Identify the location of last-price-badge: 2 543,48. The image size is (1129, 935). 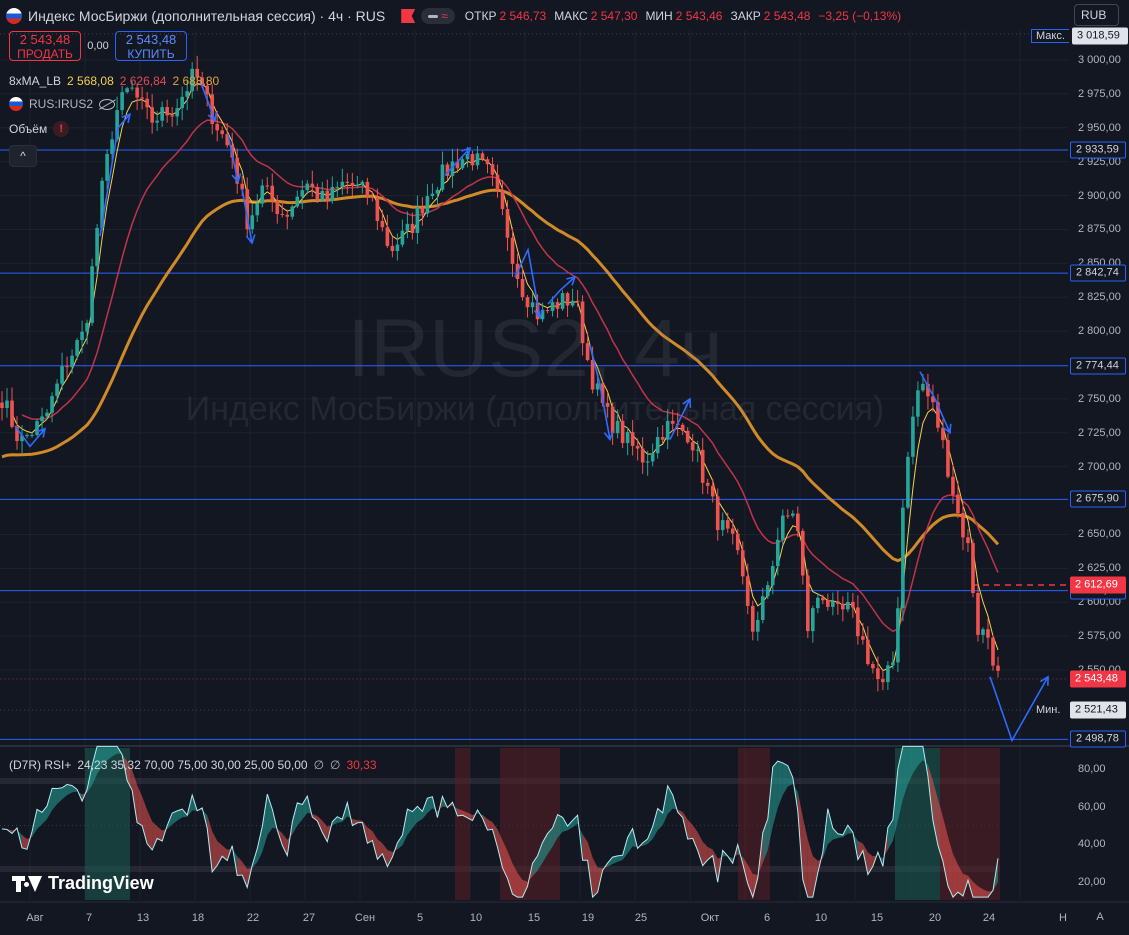
(1098, 679).